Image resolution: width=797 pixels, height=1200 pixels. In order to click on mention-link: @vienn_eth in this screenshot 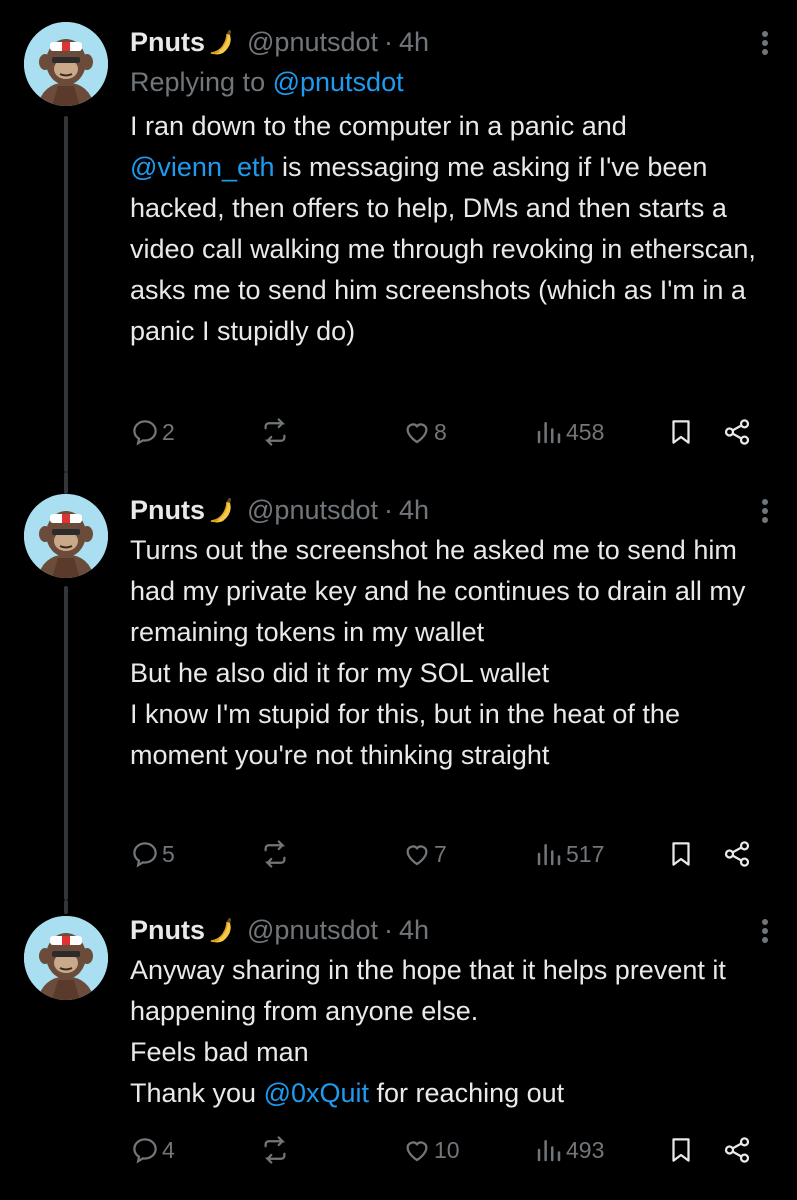, I will do `click(202, 167)`.